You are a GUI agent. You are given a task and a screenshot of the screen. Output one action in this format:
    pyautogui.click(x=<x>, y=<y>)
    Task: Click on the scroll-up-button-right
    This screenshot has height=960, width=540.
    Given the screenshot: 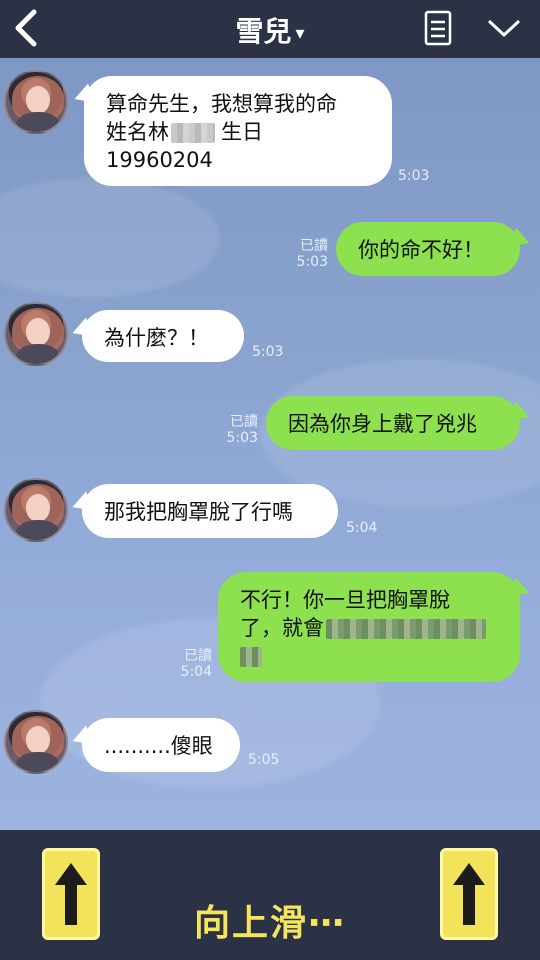 What is the action you would take?
    pyautogui.click(x=469, y=894)
    